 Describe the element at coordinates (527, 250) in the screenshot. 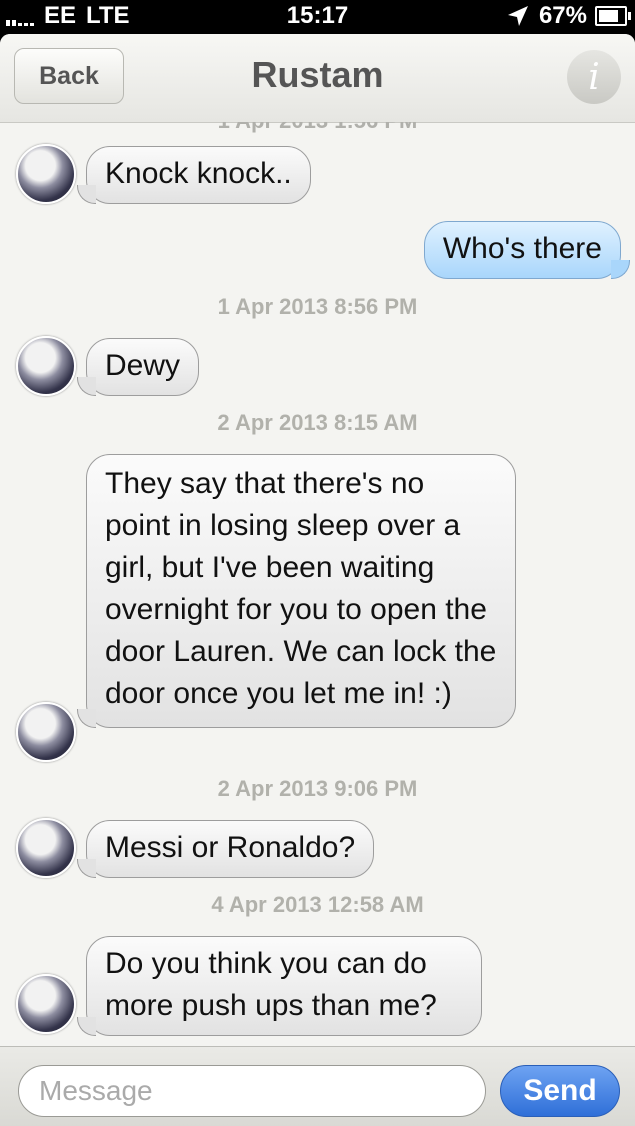

I see `outgoing-message: Who's there` at that location.